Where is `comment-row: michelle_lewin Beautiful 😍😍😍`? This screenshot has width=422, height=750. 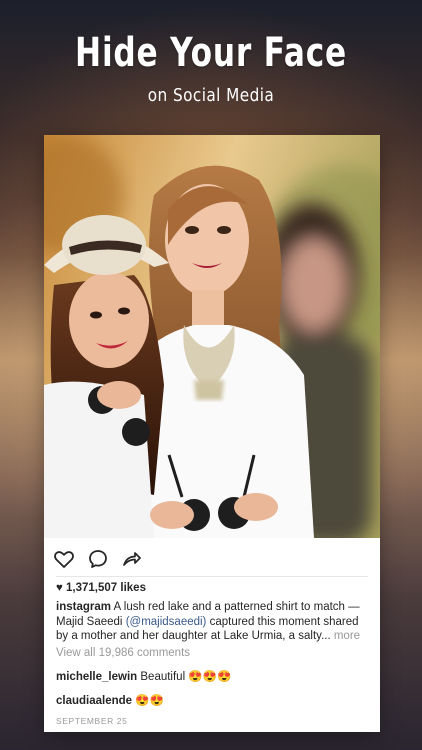 comment-row: michelle_lewin Beautiful 😍😍😍 is located at coordinates (143, 676).